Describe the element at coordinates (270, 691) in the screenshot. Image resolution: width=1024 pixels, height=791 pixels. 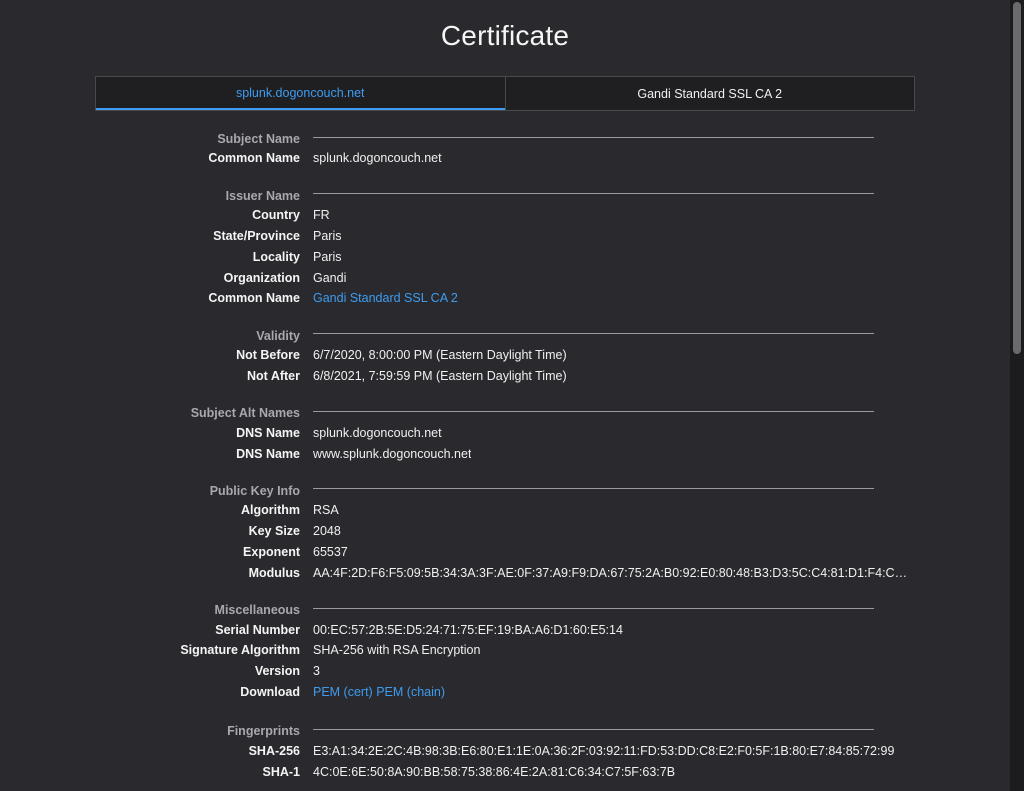
I see `field-label: Download` at that location.